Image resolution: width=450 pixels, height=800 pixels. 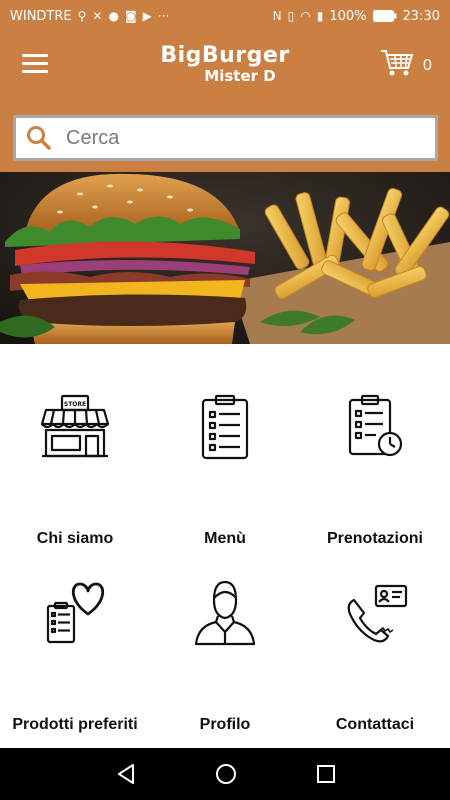 I want to click on clipboard-heart-icon, so click(x=75, y=613).